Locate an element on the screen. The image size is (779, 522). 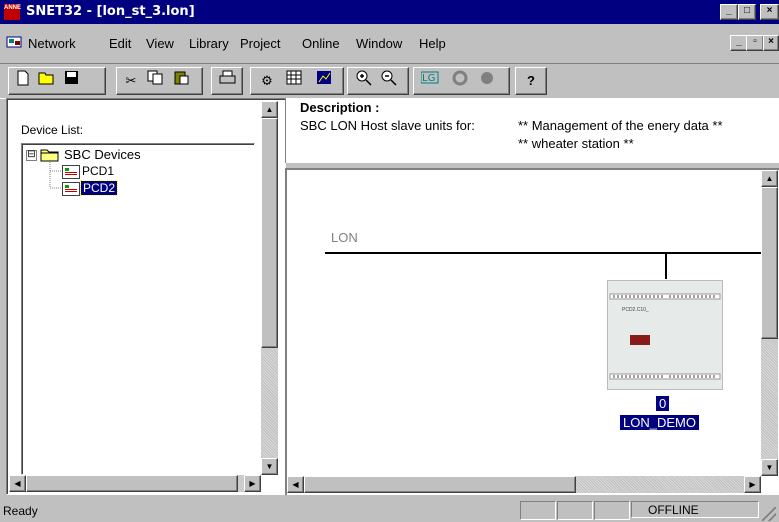
save-icon is located at coordinates (71, 81).